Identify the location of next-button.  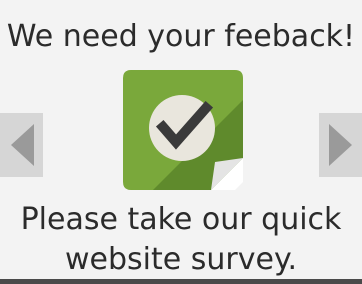
(340, 145).